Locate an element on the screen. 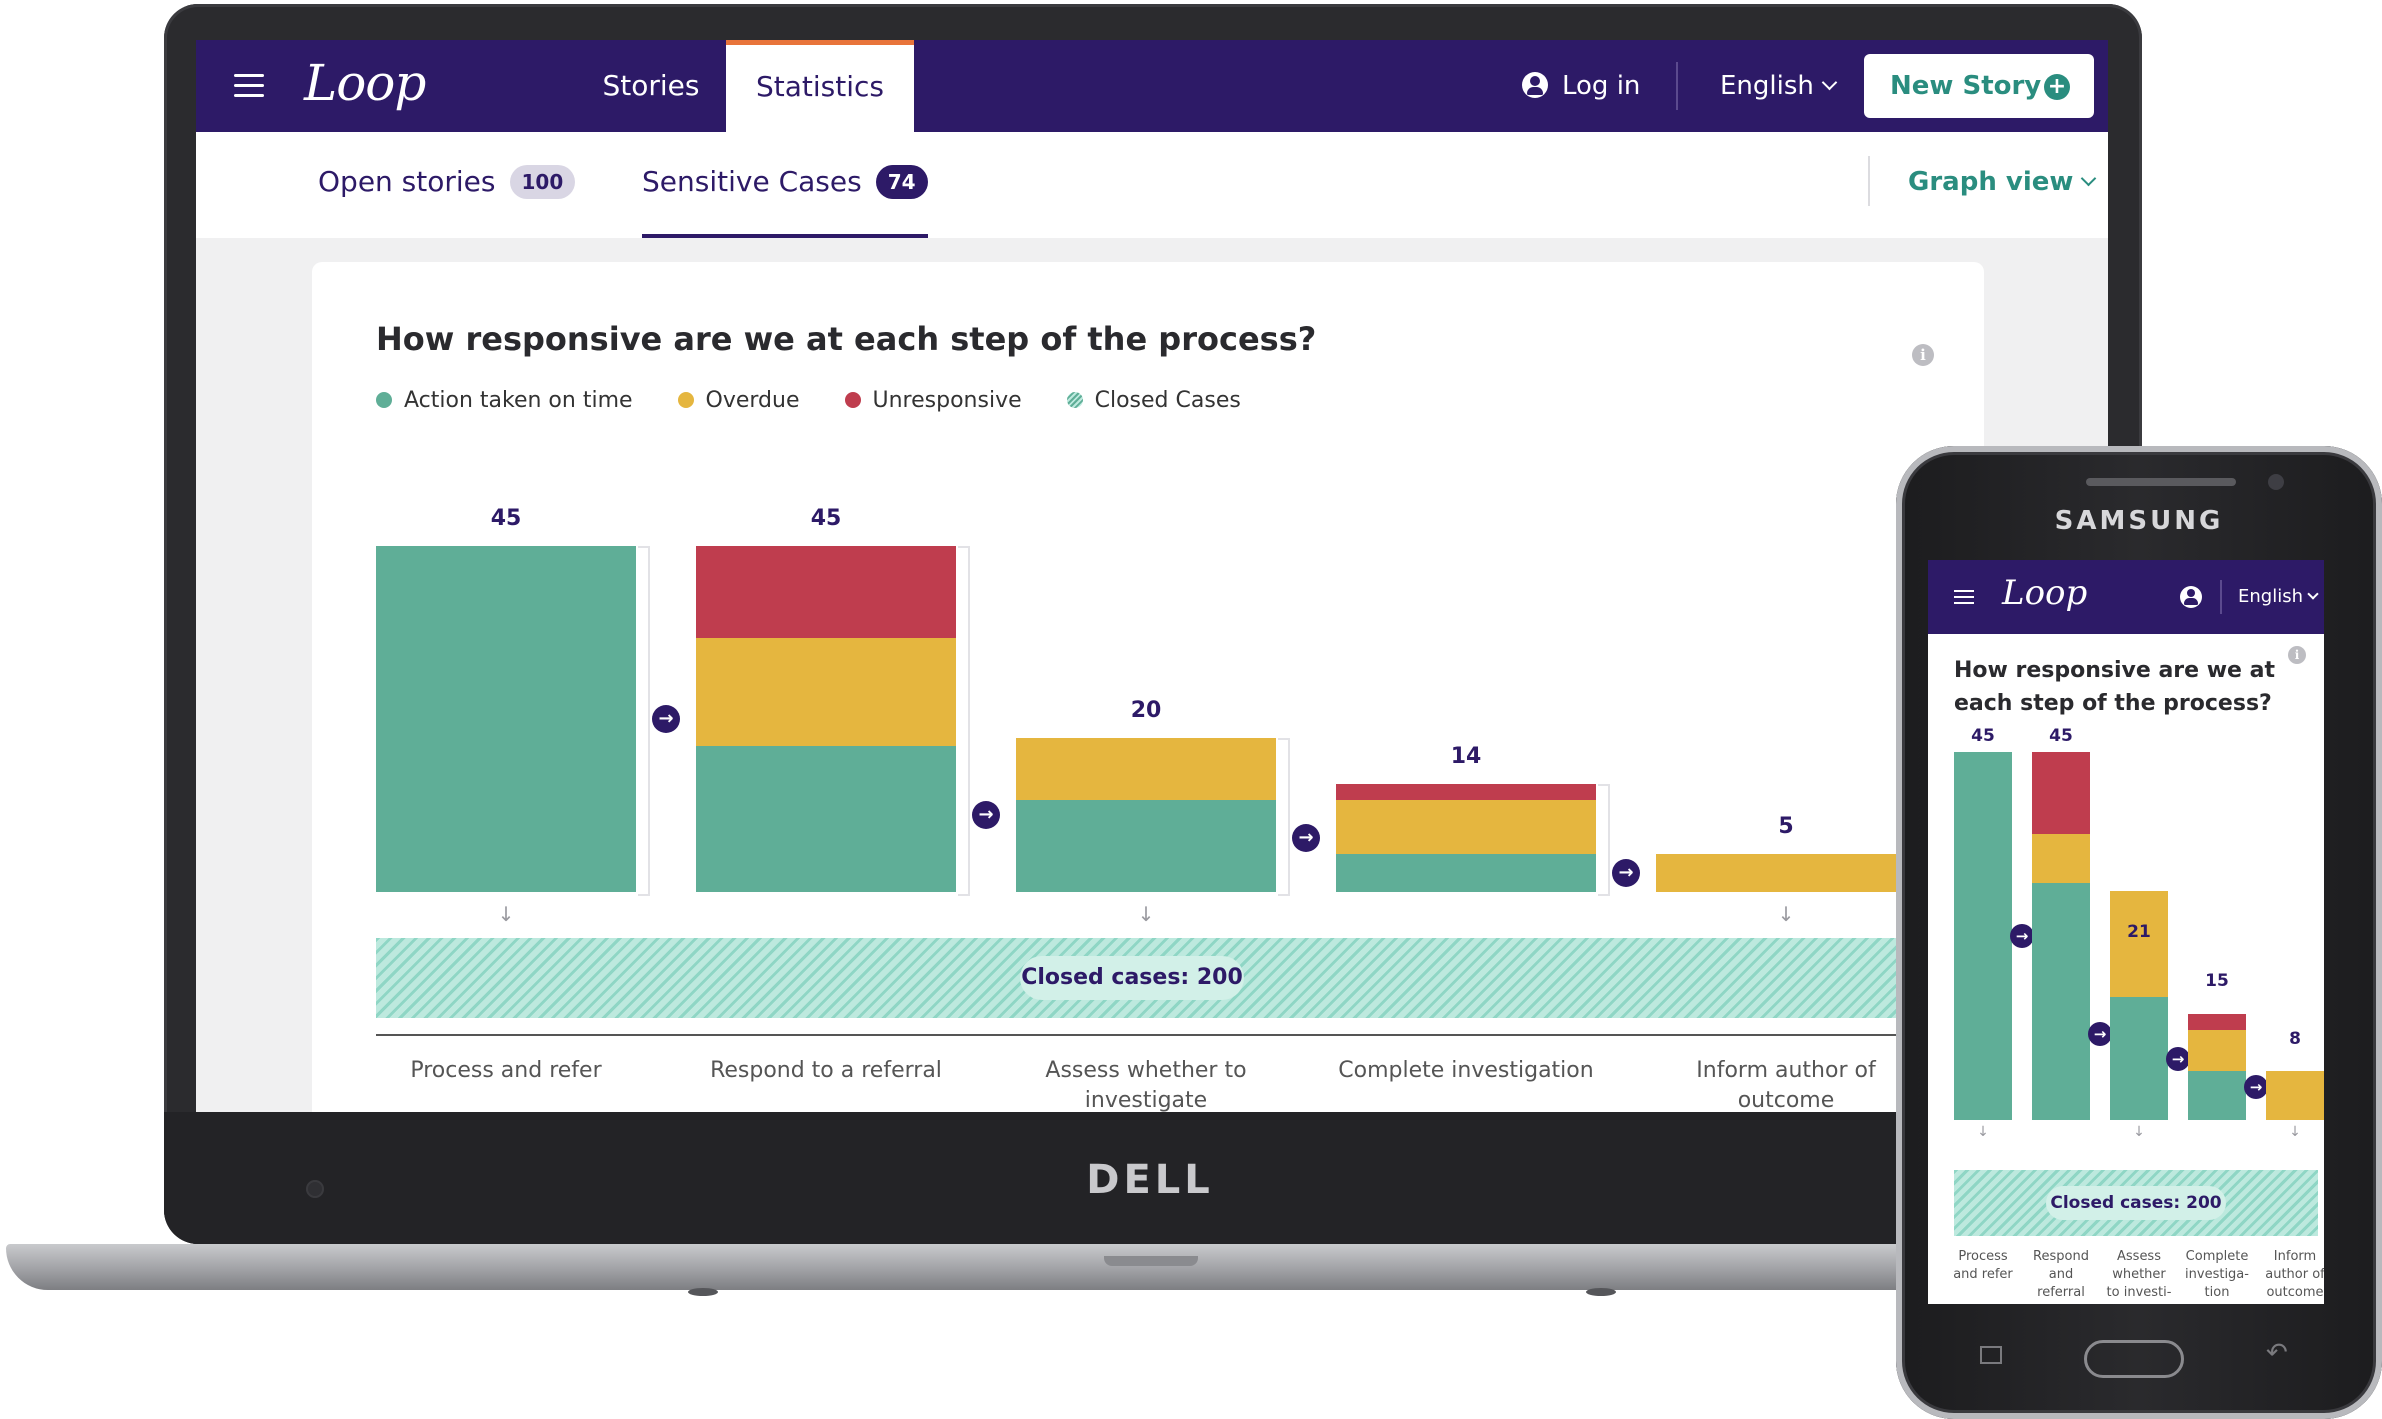 This screenshot has width=2382, height=1419. legend-label: Action taken on time is located at coordinates (518, 400).